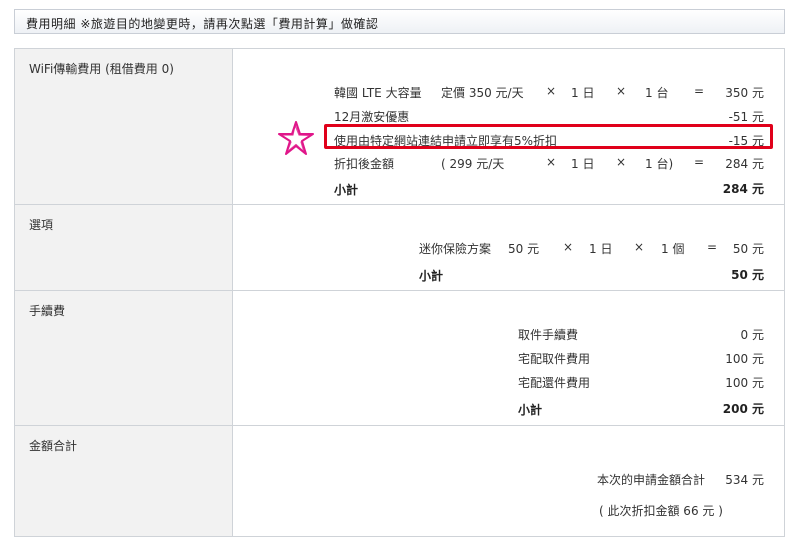  Describe the element at coordinates (530, 410) in the screenshot. I see `fees-subtotal-label: 小計` at that location.